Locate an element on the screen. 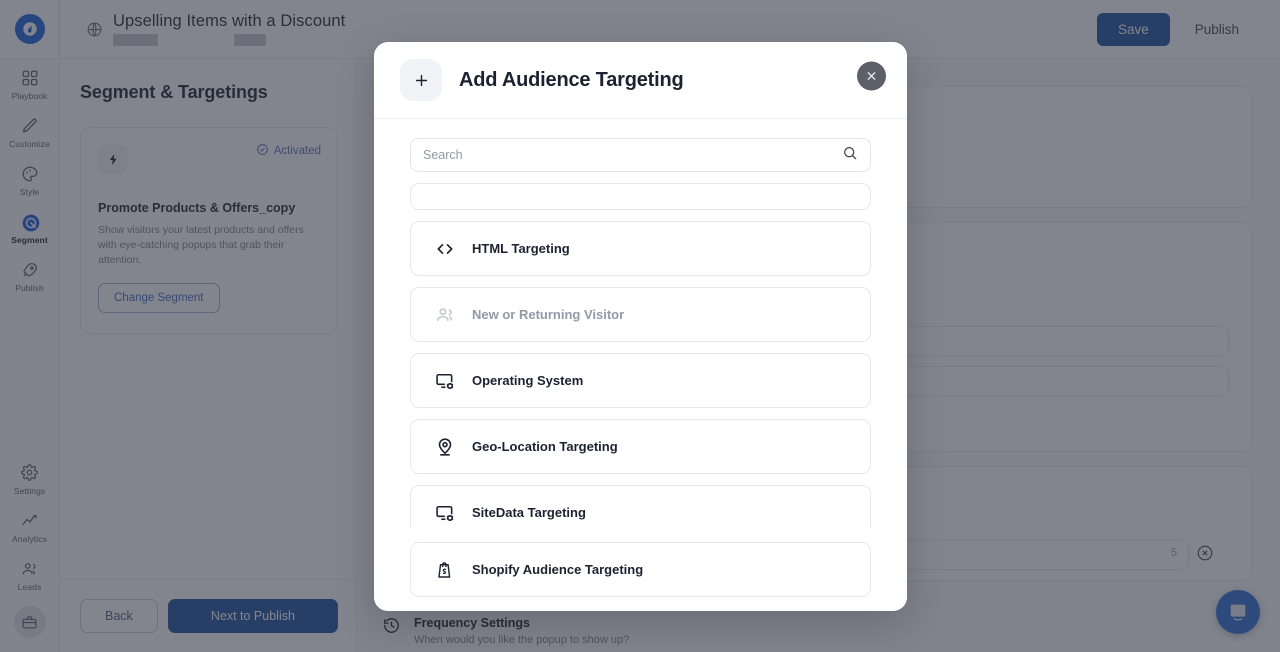 The width and height of the screenshot is (1280, 652). list-item-html-targeting: HTML Targeting is located at coordinates (640, 248).